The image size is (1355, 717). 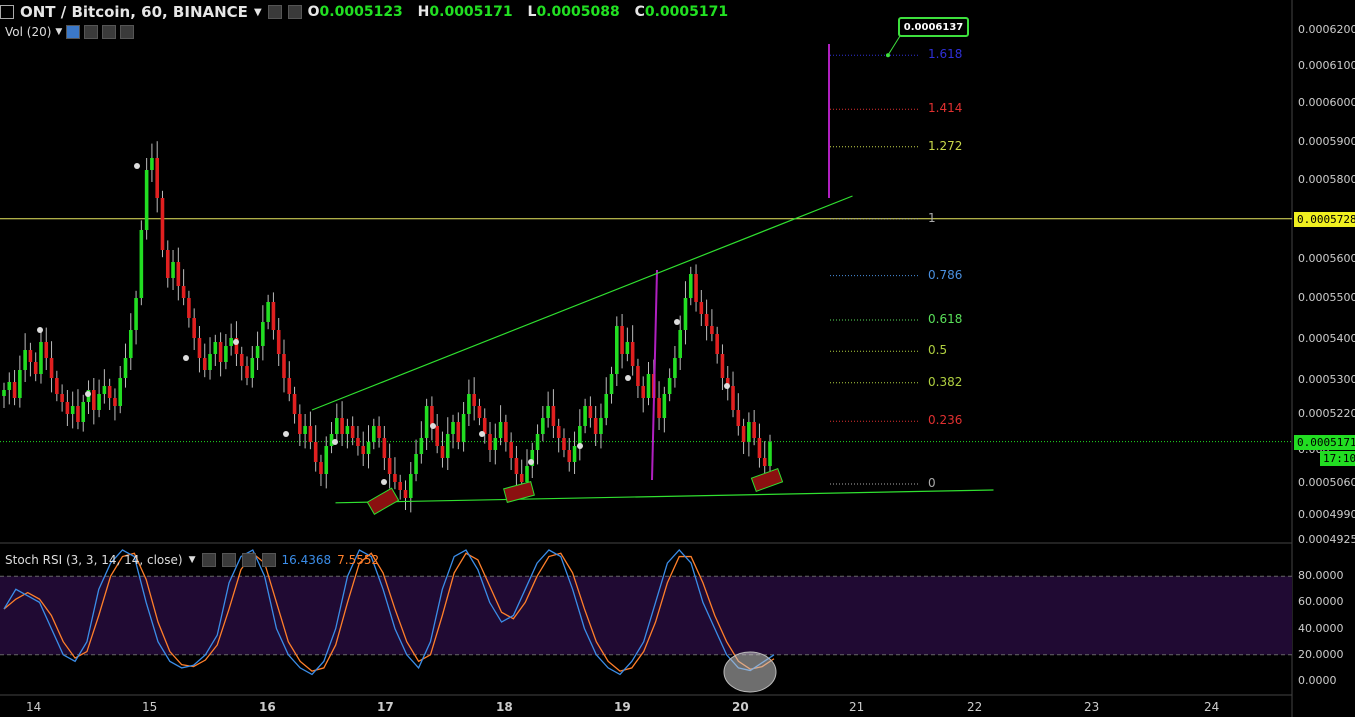 I want to click on fib-level-label: 0.618, so click(x=945, y=319).